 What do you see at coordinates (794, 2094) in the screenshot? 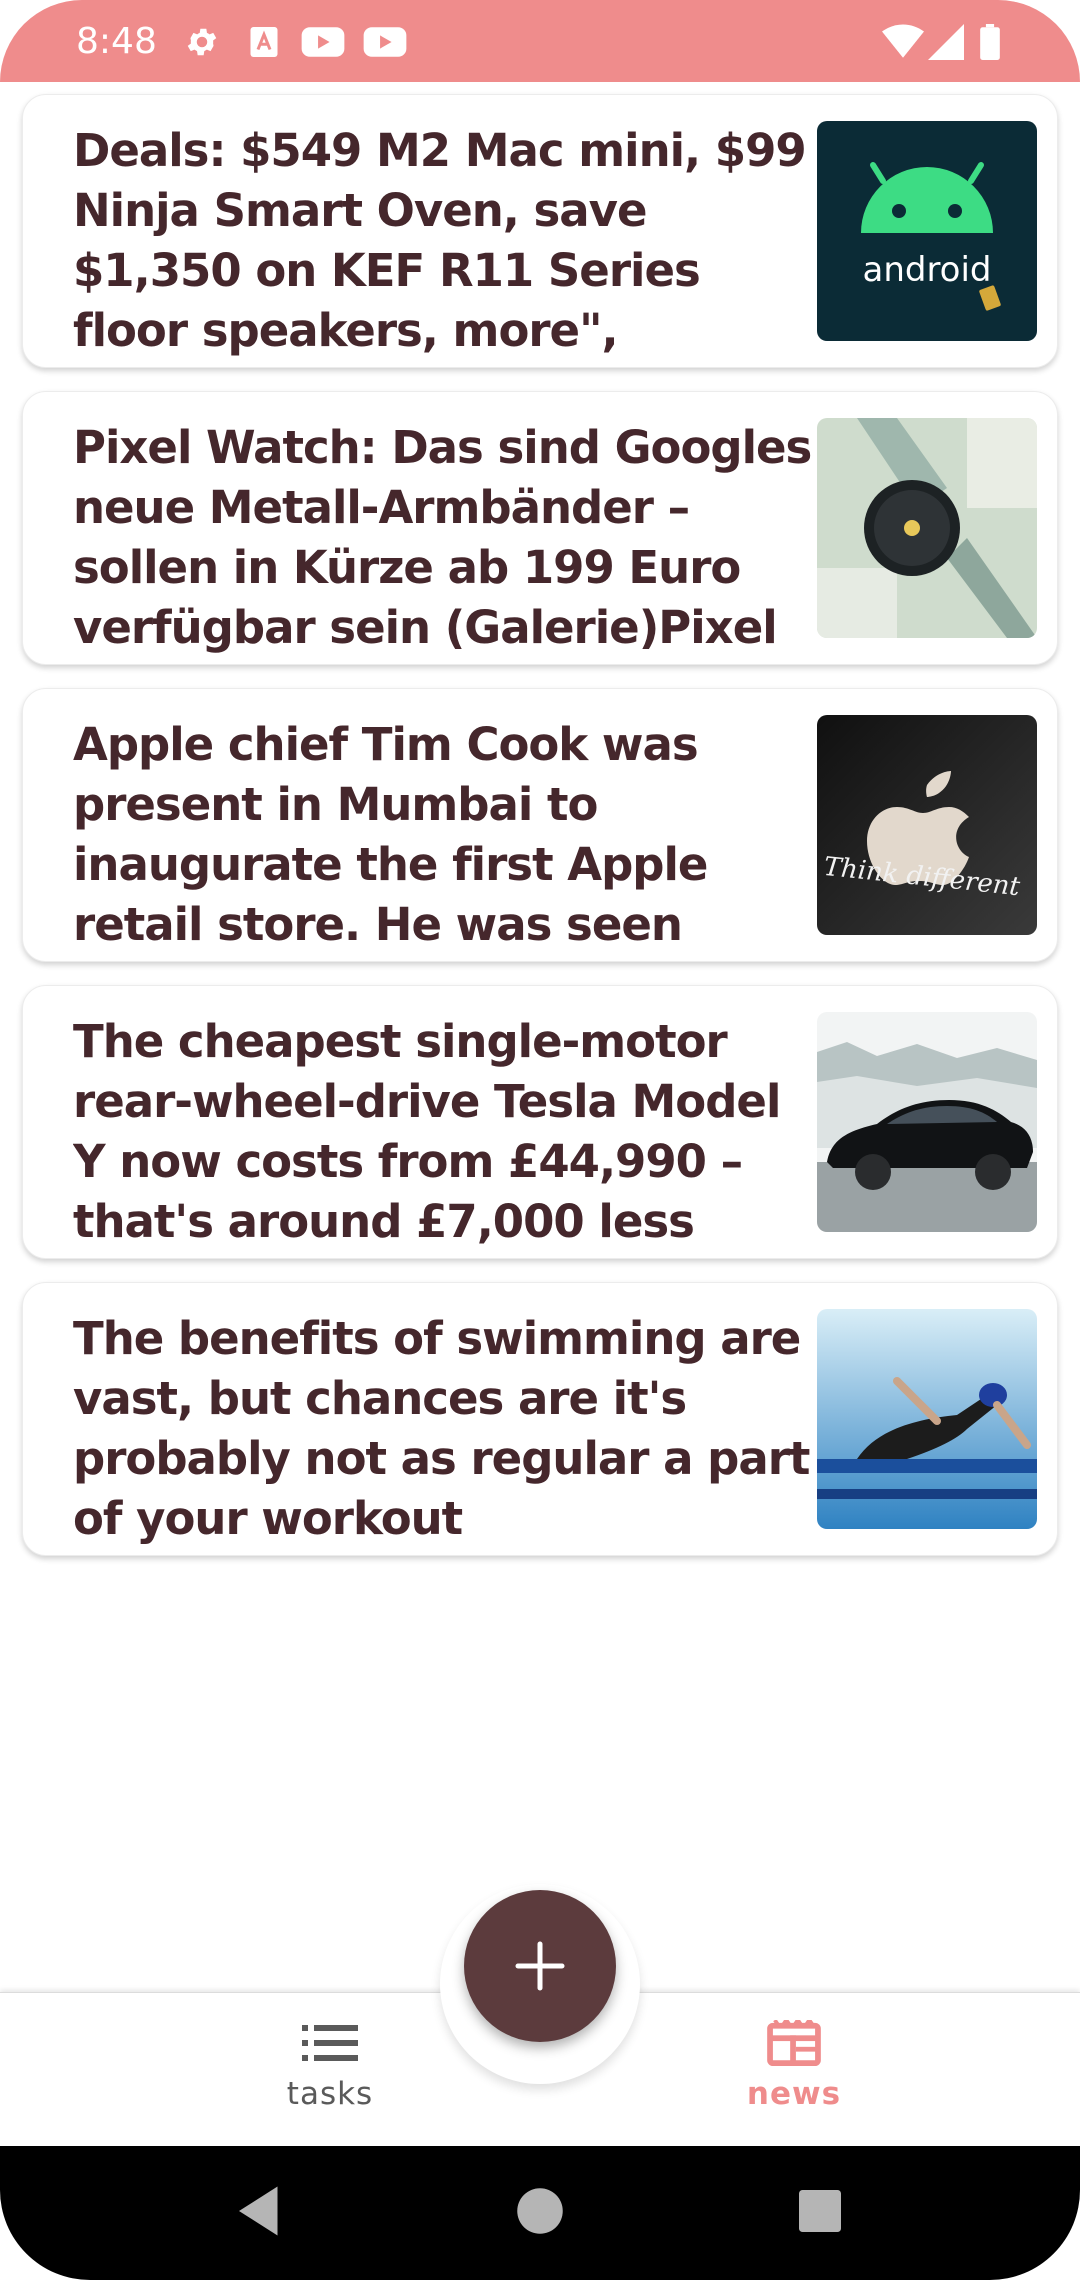
I see `nav-news-label: news` at bounding box center [794, 2094].